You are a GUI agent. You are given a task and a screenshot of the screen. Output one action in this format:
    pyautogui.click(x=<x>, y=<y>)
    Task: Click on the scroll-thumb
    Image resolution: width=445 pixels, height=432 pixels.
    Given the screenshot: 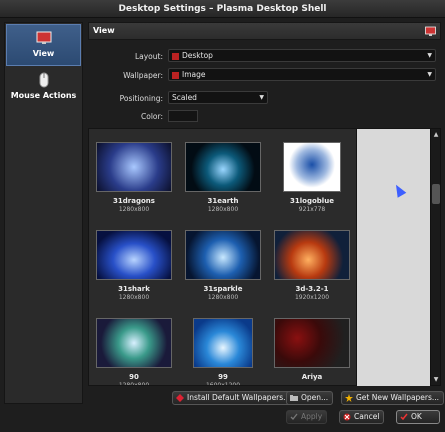 What is the action you would take?
    pyautogui.click(x=436, y=194)
    